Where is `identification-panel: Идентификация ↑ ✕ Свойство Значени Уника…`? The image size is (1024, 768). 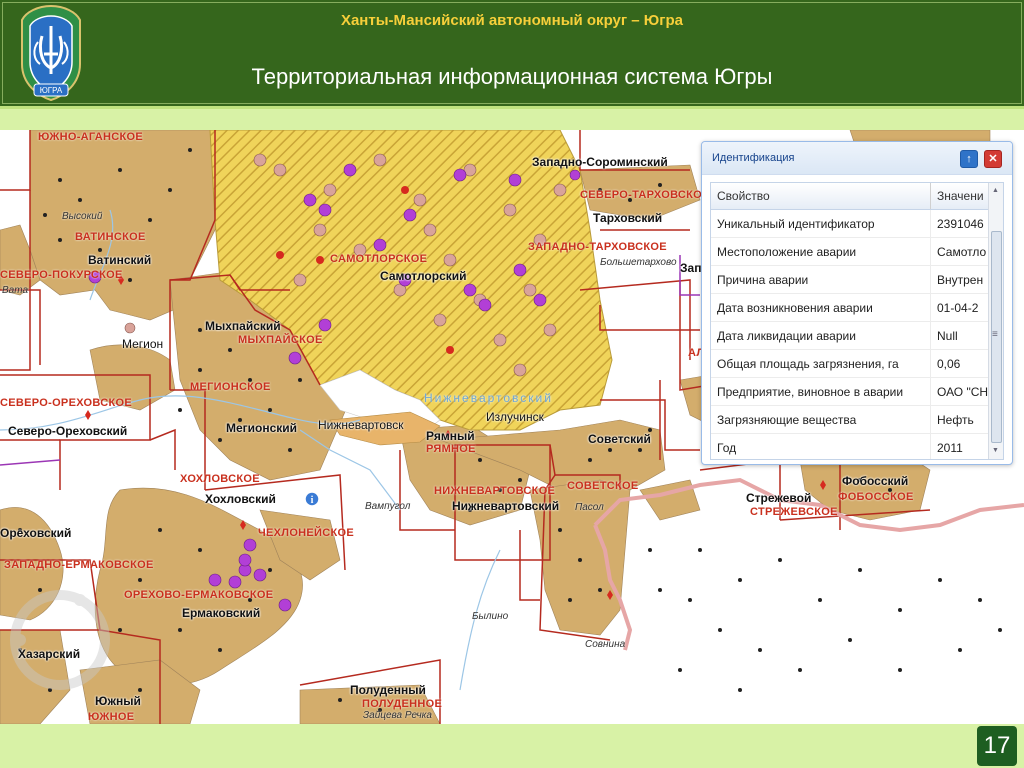
identification-panel: Идентификация ↑ ✕ Свойство Значени Уника… is located at coordinates (857, 303).